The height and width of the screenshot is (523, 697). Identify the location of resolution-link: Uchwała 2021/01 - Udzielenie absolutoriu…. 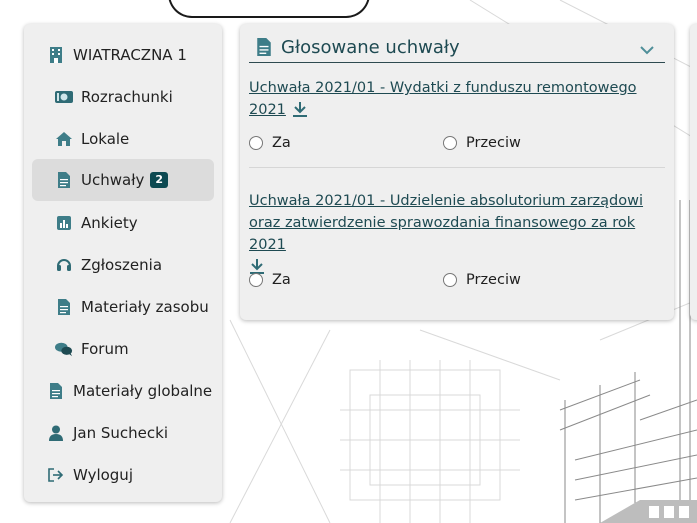
(459, 235).